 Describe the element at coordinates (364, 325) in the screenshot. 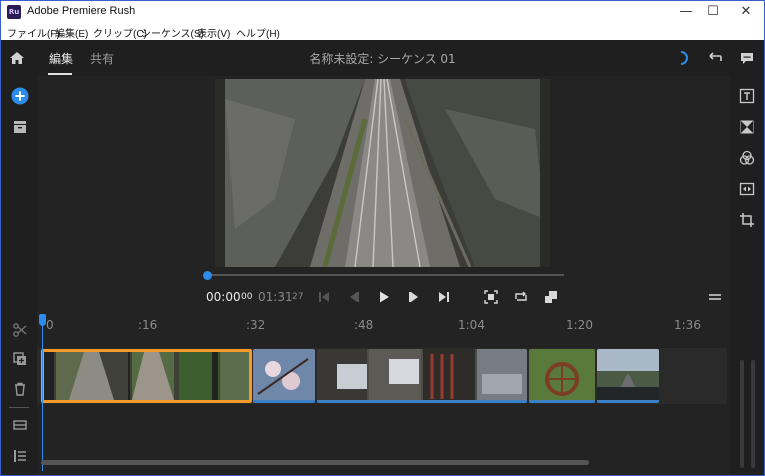

I see `ruler-label: :48` at that location.